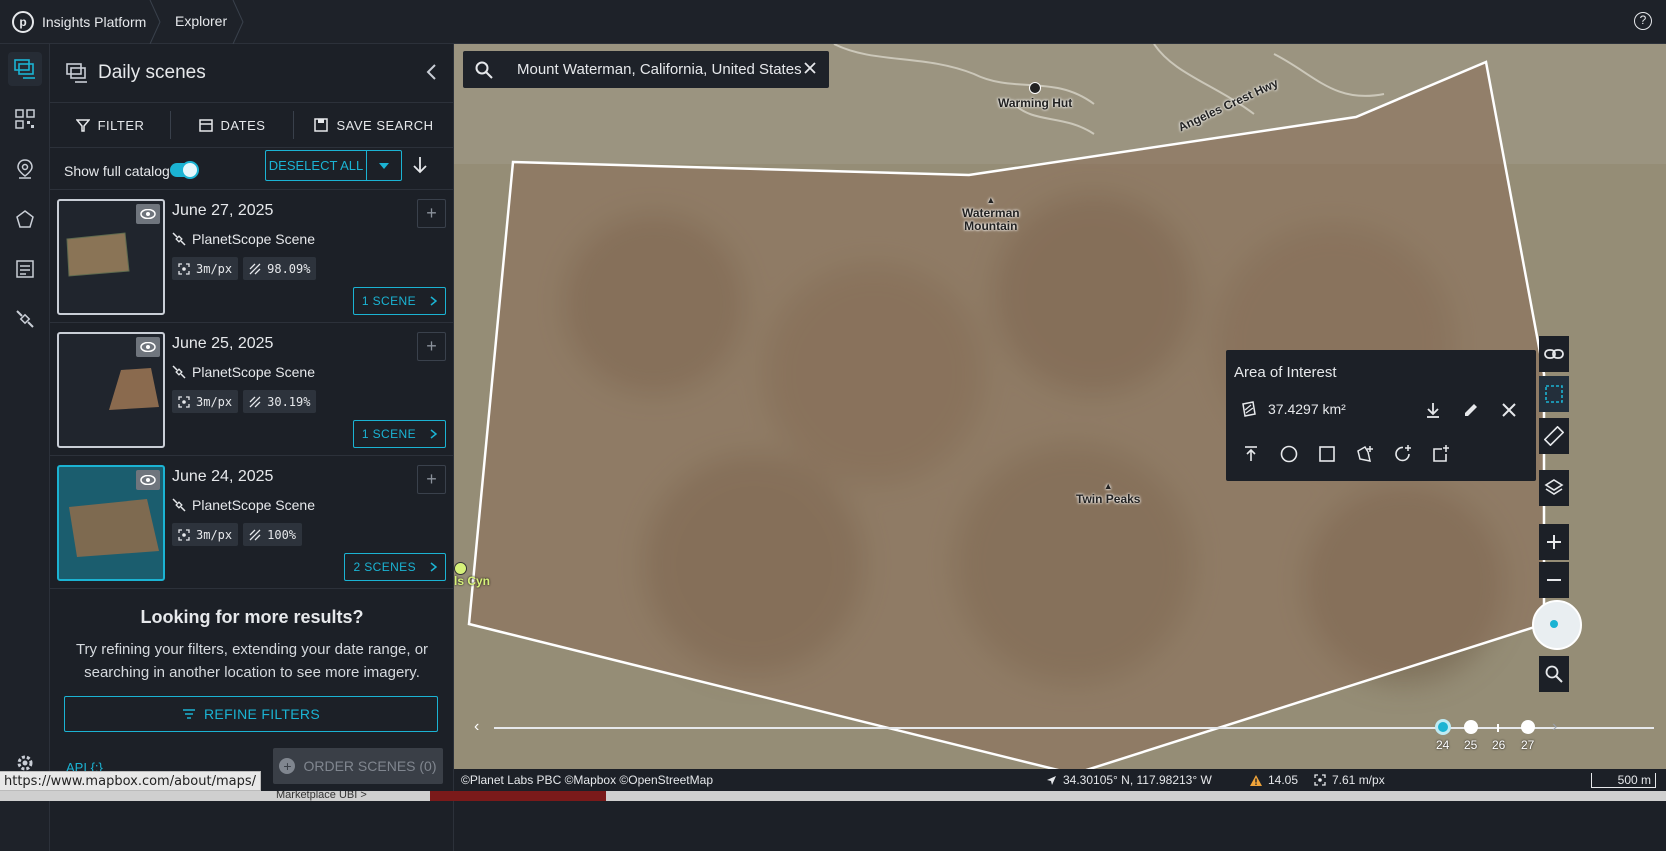 The height and width of the screenshot is (851, 1666). I want to click on poi-warming-hut: Warming Hut, so click(1035, 96).